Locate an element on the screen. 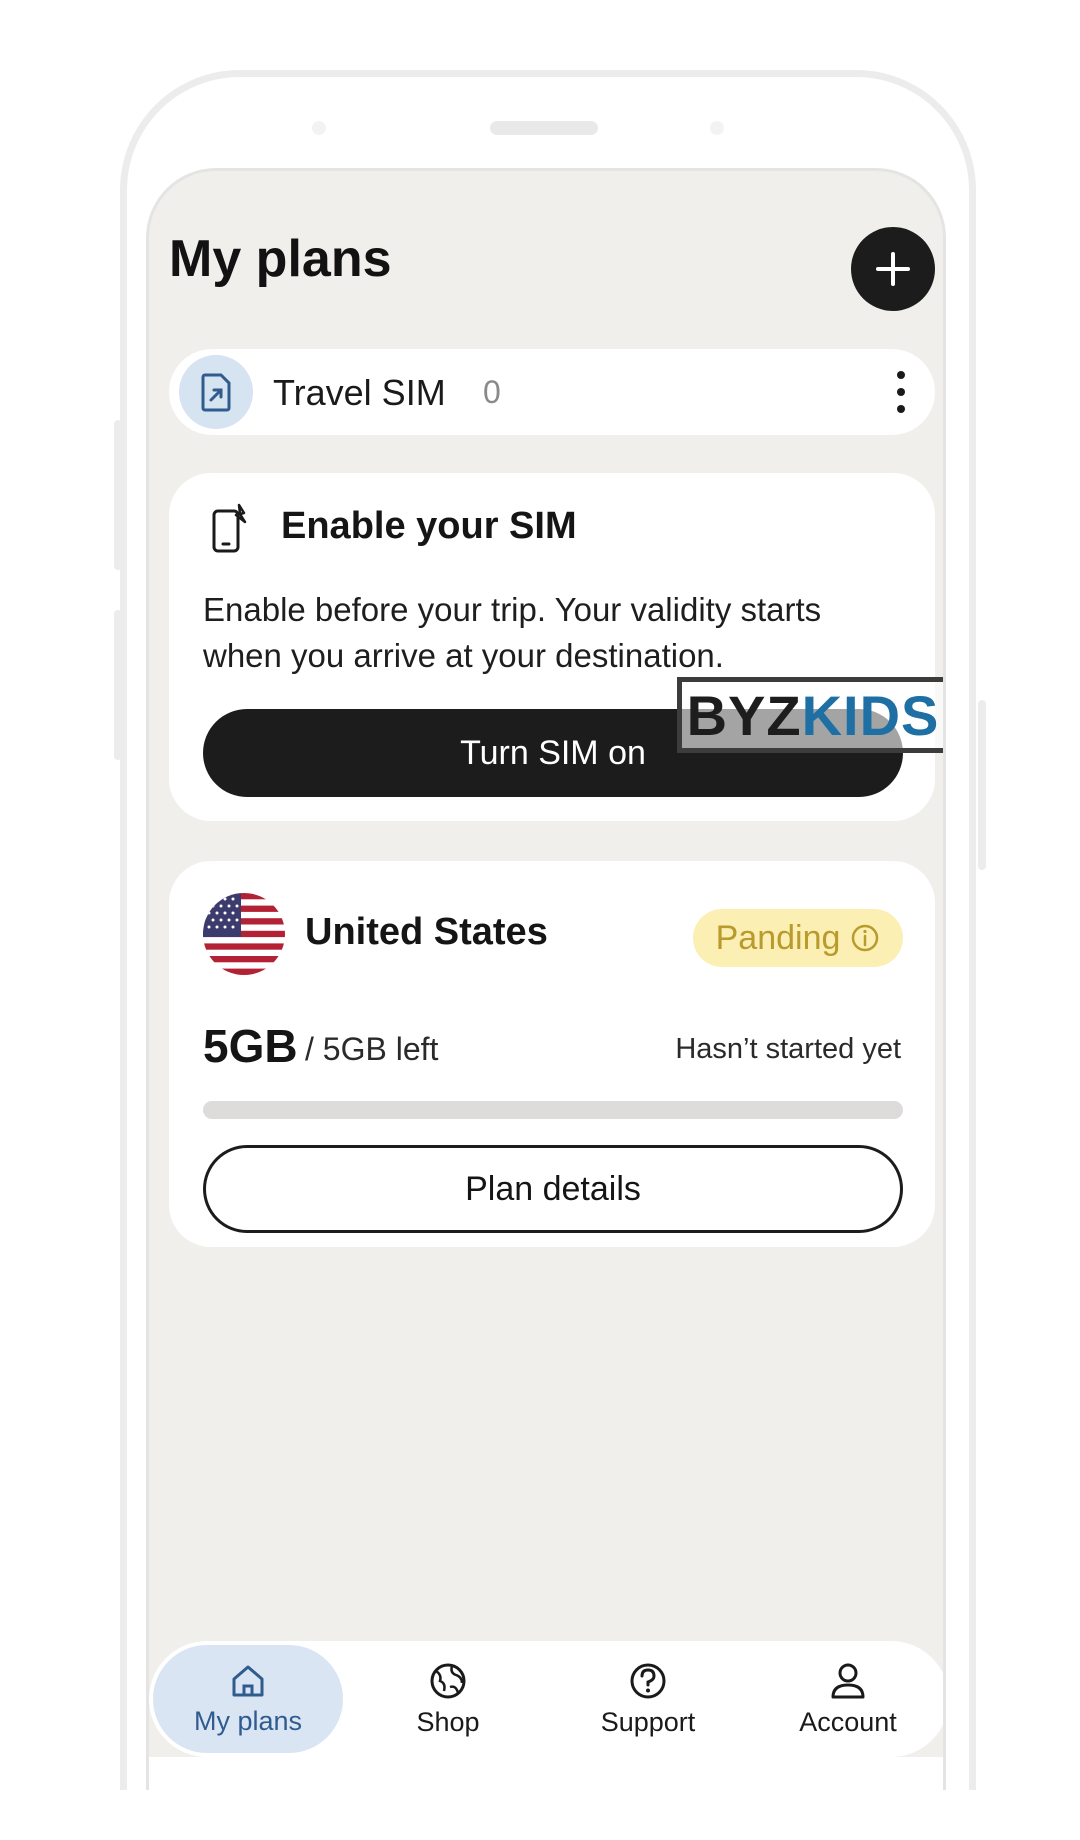  watermark-logo: BYZ KIDS is located at coordinates (810, 715).